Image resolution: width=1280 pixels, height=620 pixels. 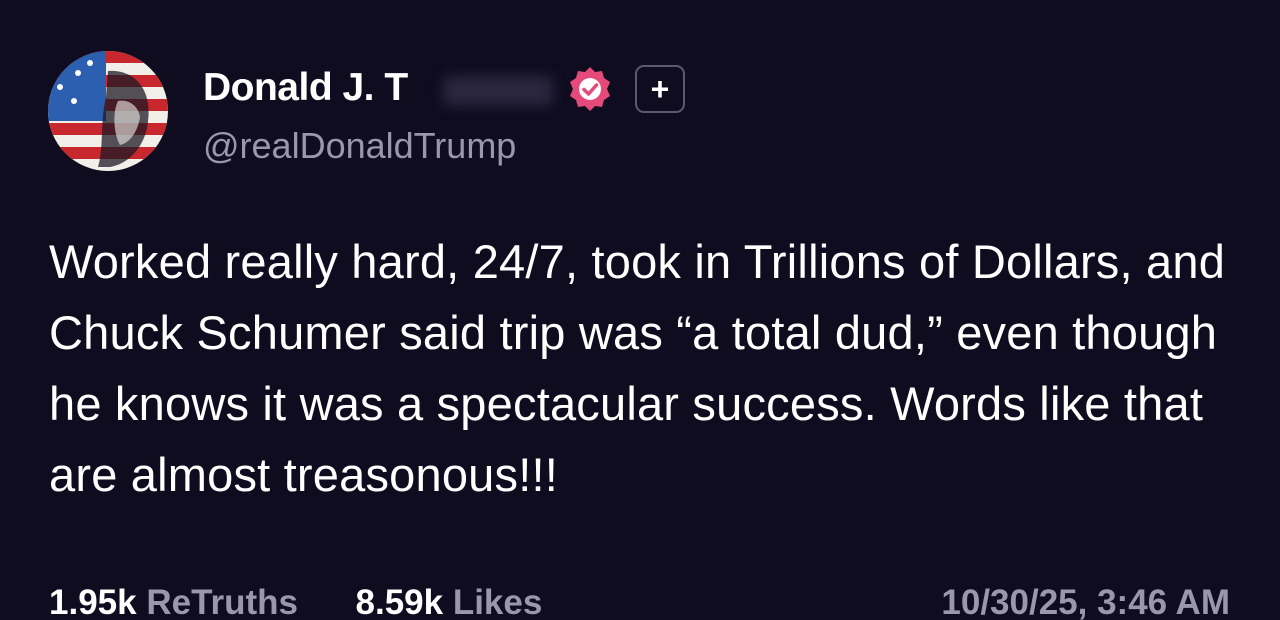 I want to click on avatar-image, so click(x=108, y=111).